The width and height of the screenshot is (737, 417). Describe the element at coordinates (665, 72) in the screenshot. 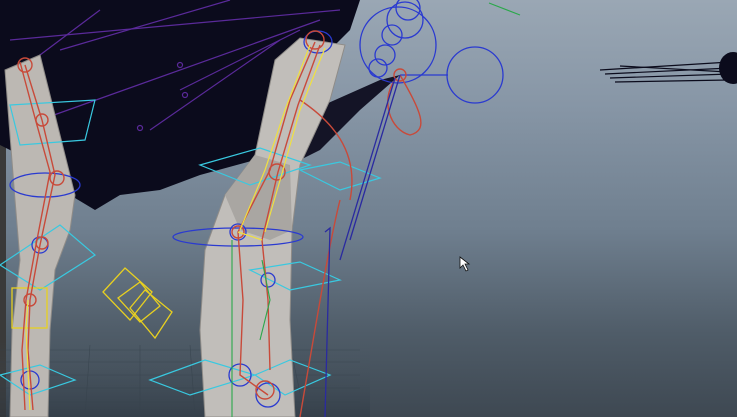

I see `distant-object` at that location.